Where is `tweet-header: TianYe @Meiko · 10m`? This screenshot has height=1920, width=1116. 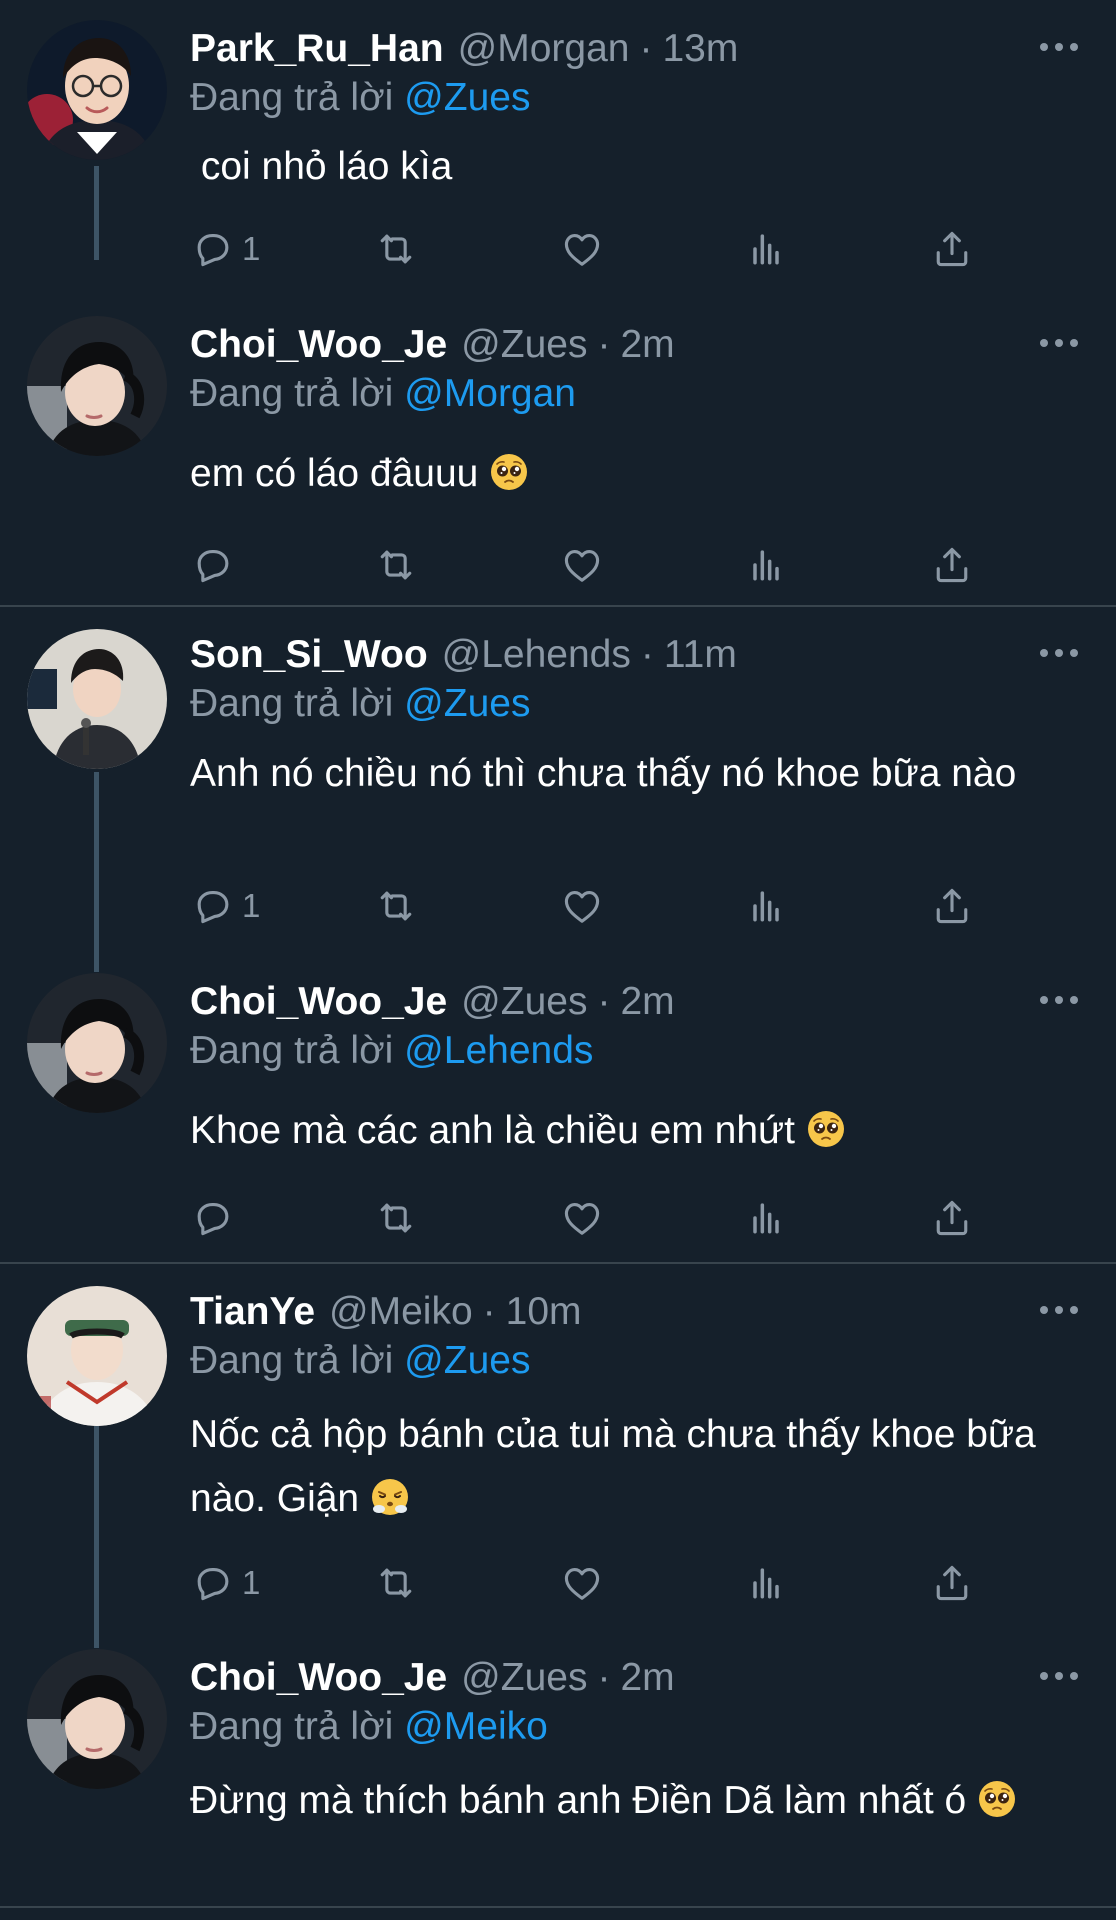 tweet-header: TianYe @Meiko · 10m is located at coordinates (386, 1312).